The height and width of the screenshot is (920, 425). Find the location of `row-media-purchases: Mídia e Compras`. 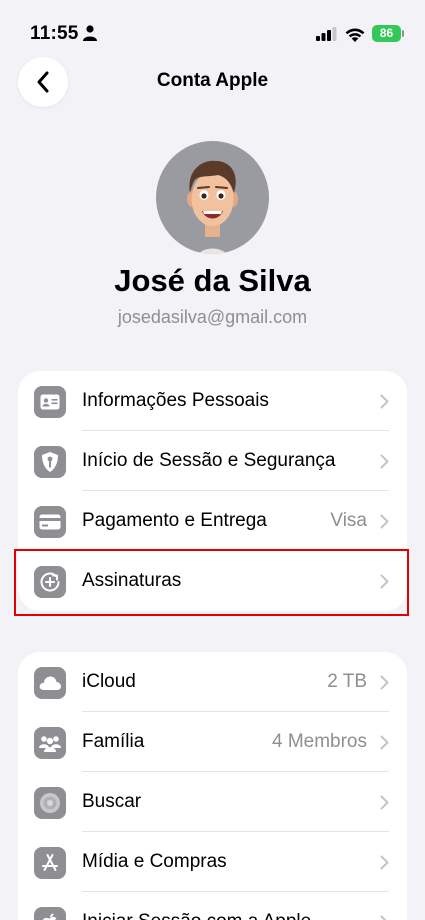

row-media-purchases: Mídia e Compras is located at coordinates (212, 862).